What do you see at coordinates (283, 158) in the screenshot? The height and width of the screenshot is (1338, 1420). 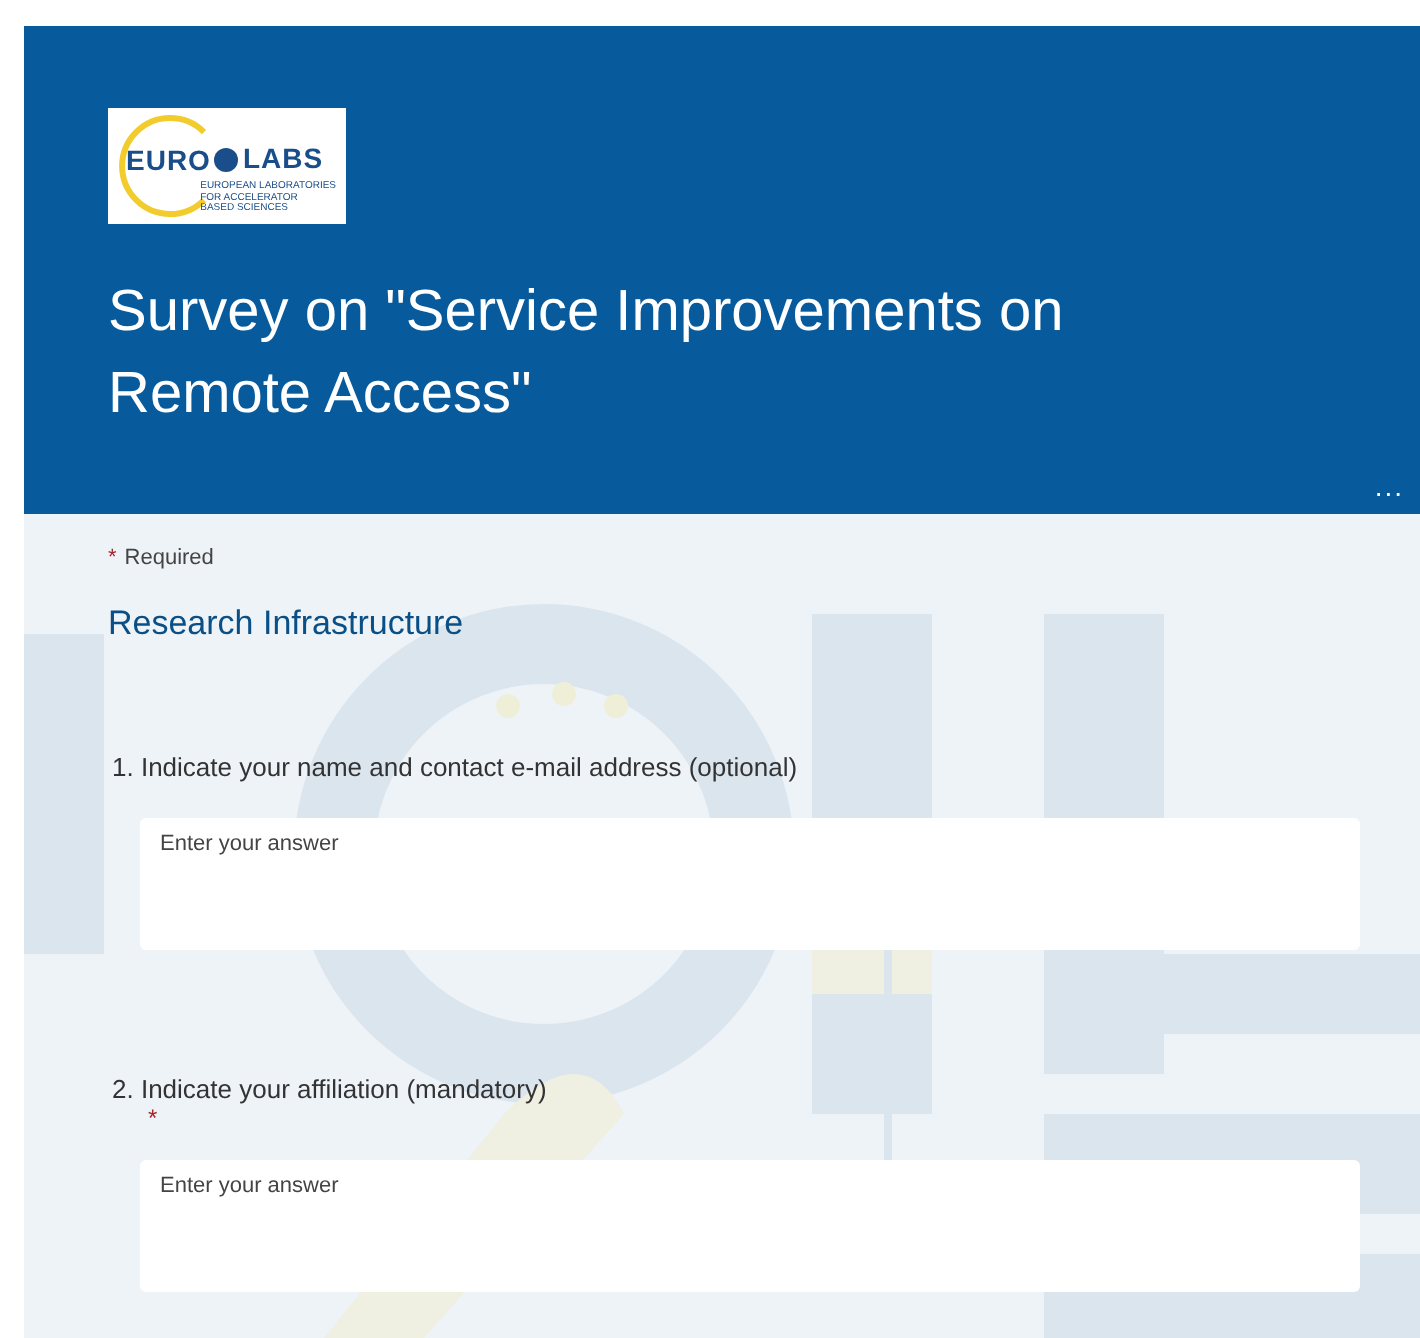 I see `logo-text: LABS` at bounding box center [283, 158].